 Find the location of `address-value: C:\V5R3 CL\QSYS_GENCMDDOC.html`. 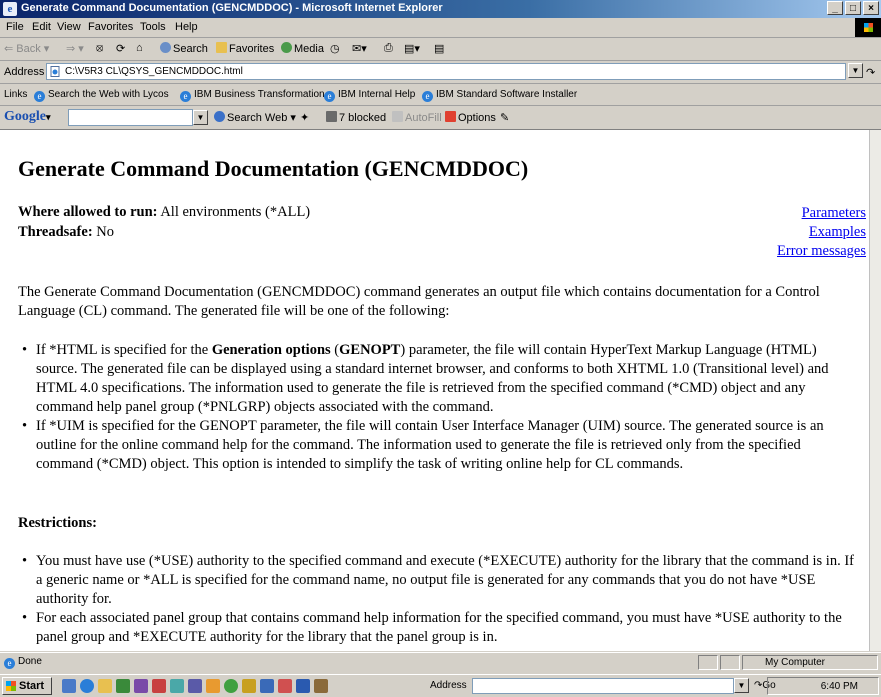

address-value: C:\V5R3 CL\QSYS_GENCMDDOC.html is located at coordinates (154, 71).